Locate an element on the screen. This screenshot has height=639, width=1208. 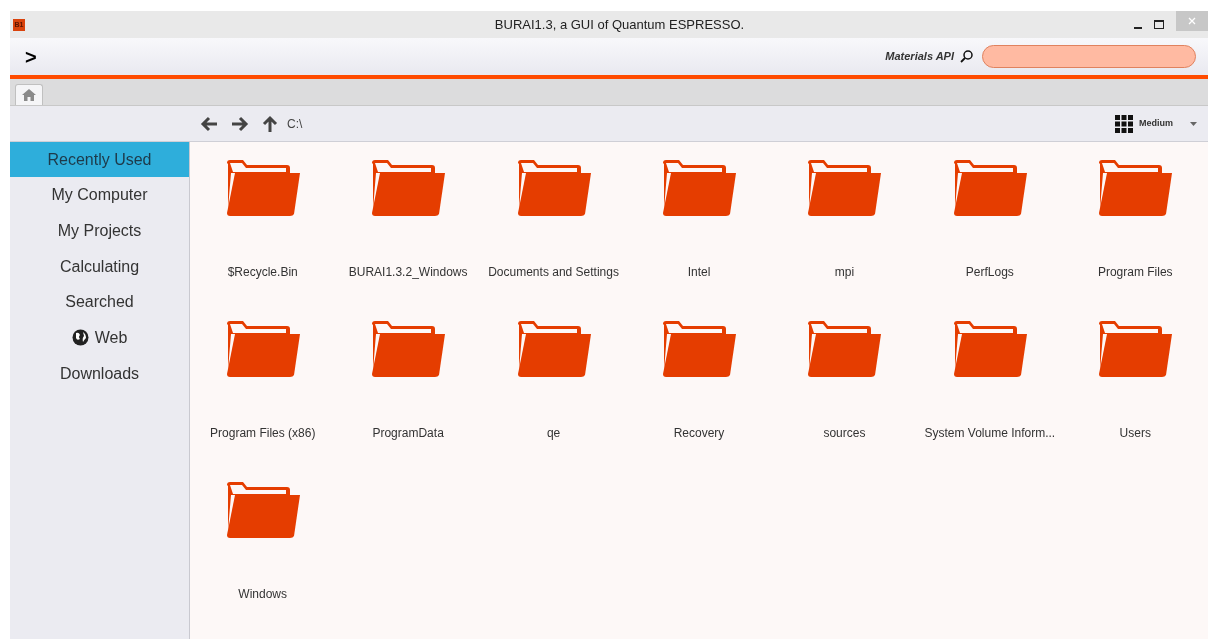
folder-label: mpi is located at coordinates (844, 272).